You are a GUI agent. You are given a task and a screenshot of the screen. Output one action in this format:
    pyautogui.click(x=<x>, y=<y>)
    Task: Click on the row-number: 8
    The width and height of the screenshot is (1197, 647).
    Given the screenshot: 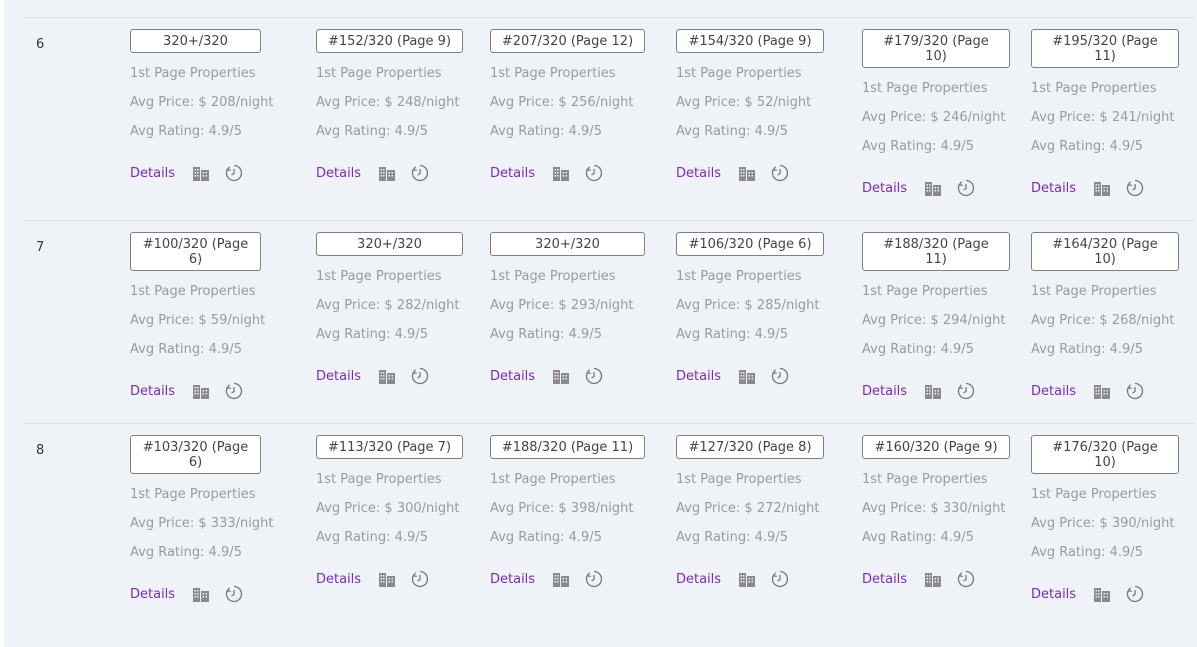 What is the action you would take?
    pyautogui.click(x=40, y=450)
    